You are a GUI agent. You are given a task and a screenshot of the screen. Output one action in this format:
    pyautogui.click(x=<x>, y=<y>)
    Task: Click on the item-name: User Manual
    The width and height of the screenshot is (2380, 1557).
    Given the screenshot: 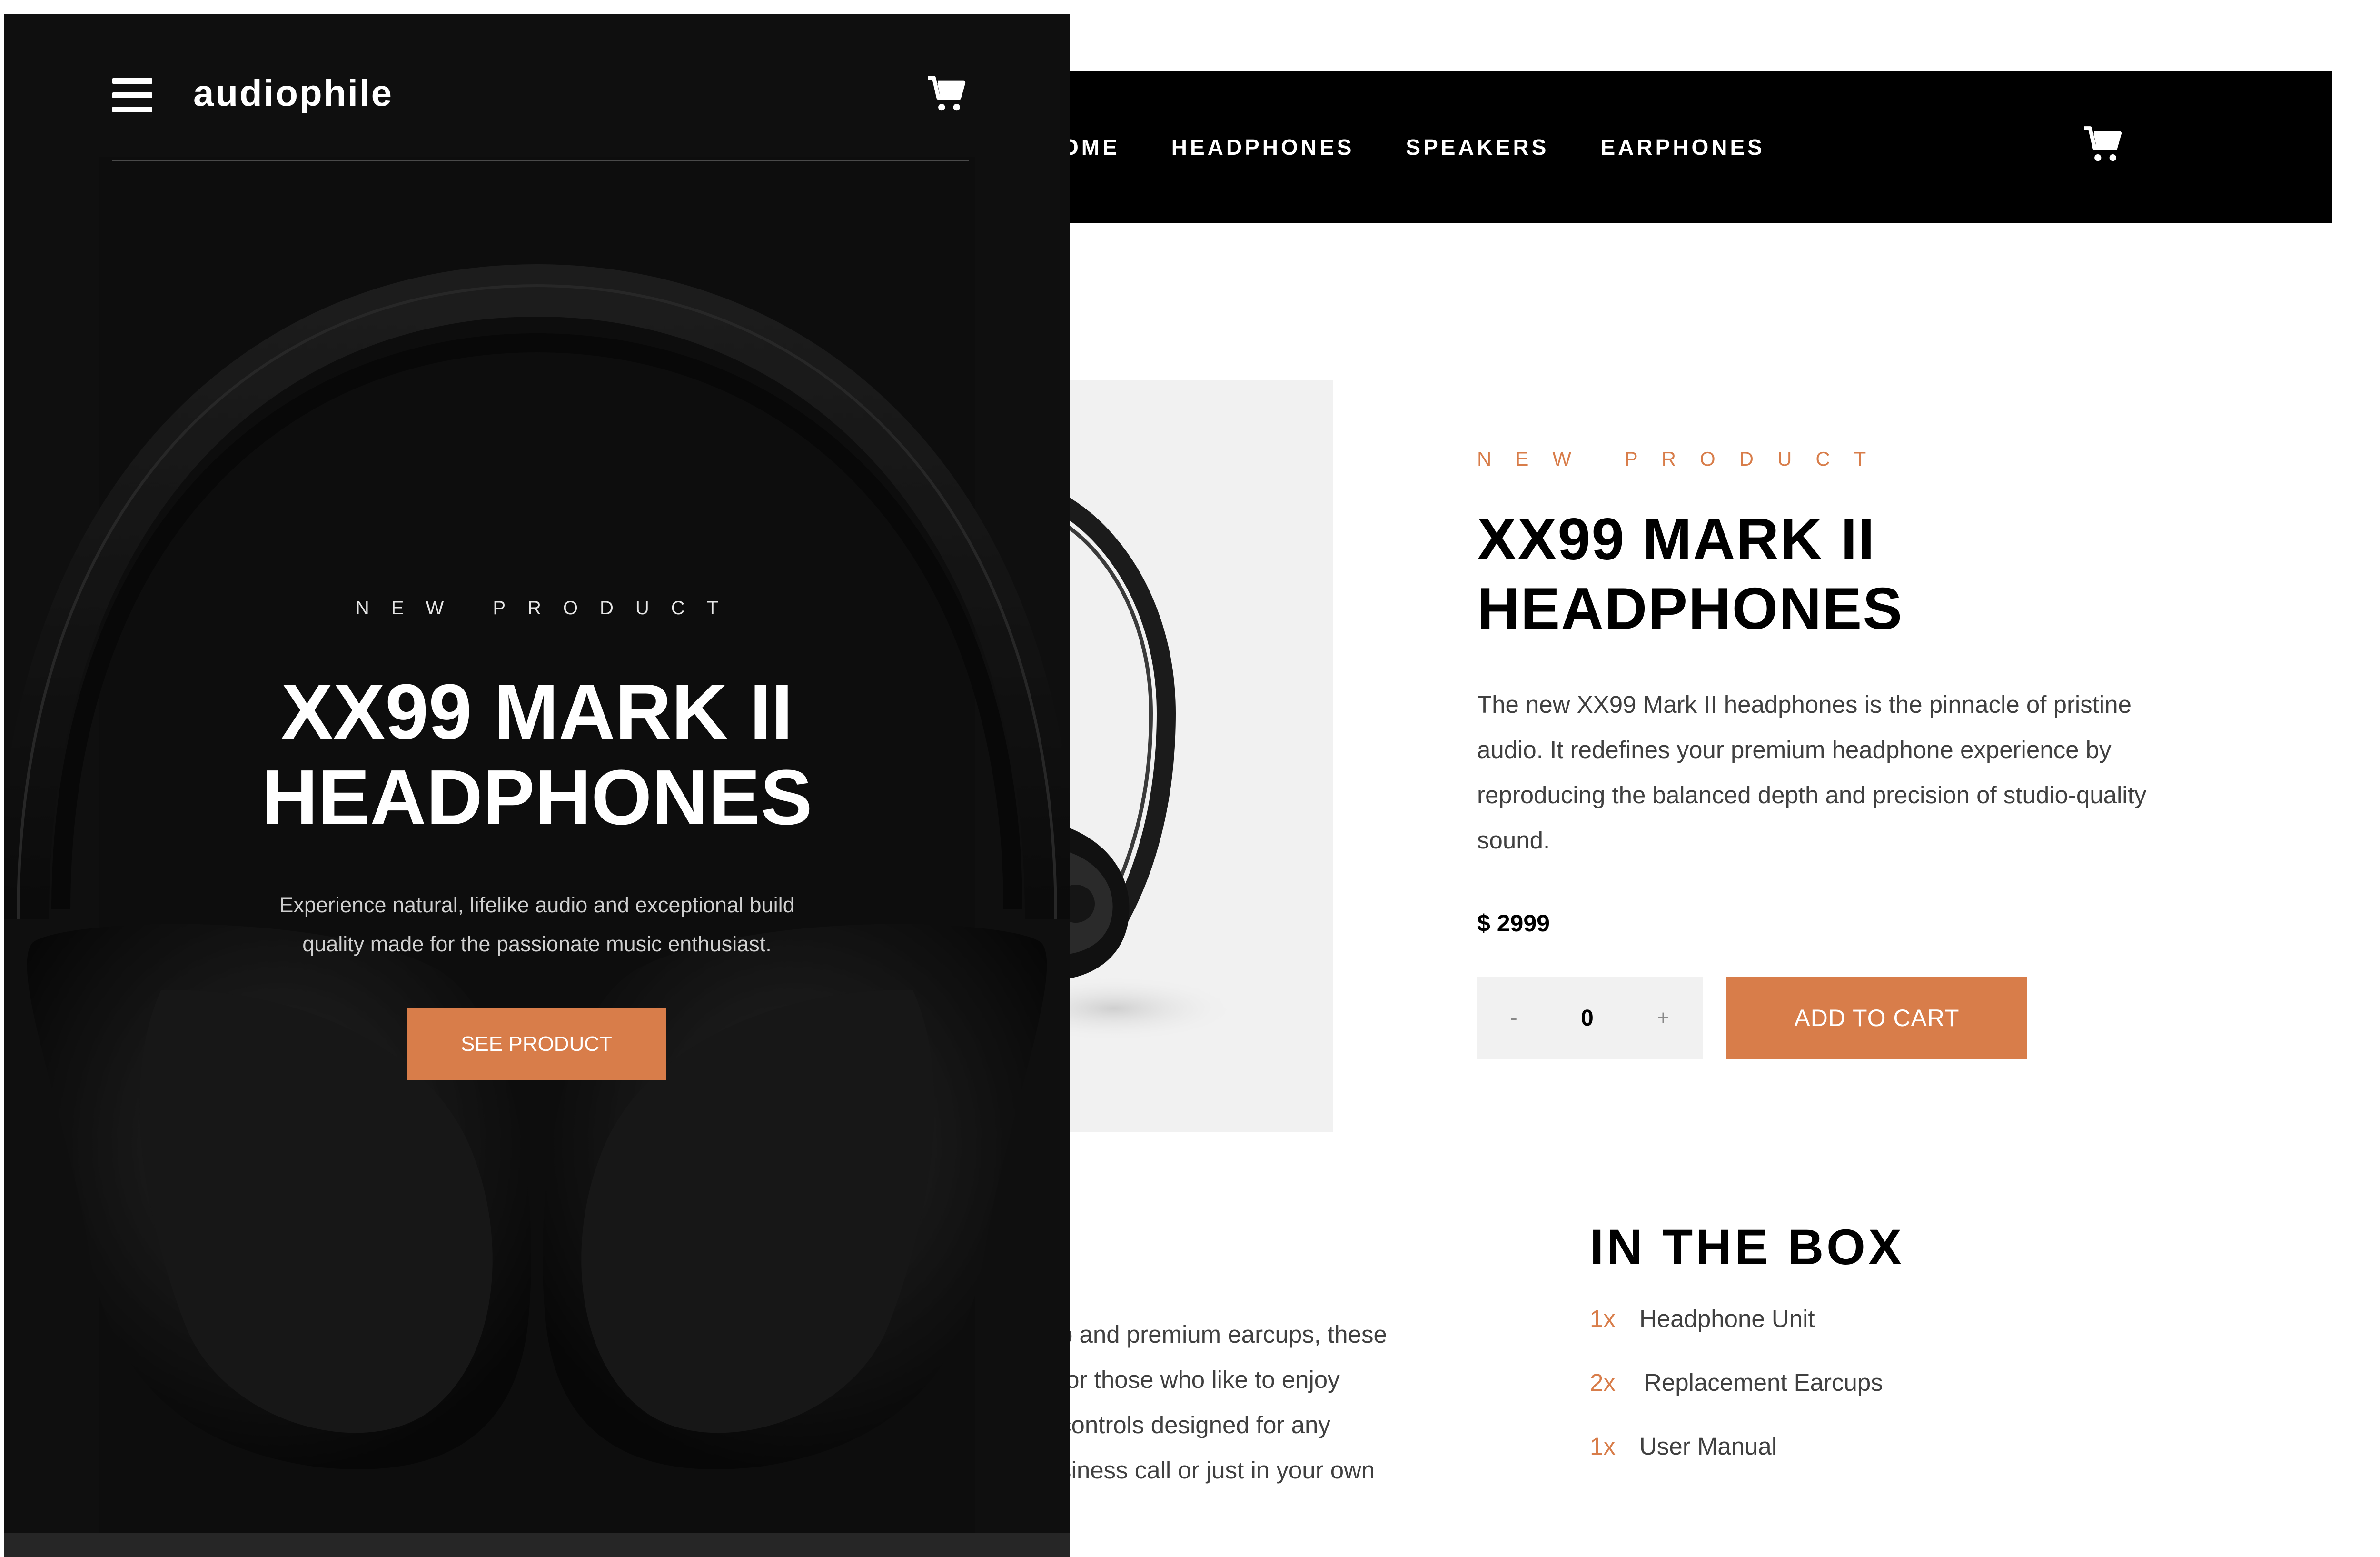 What is the action you would take?
    pyautogui.click(x=1708, y=1446)
    